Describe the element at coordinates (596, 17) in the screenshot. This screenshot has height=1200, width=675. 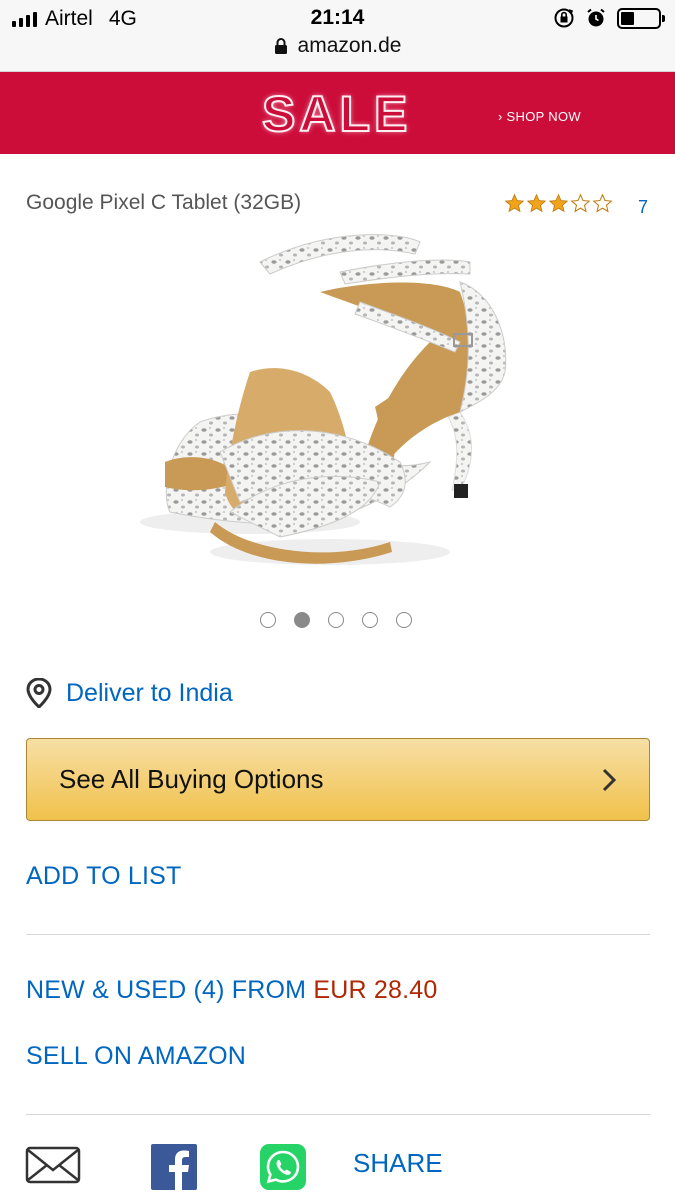
I see `alarm-icon` at that location.